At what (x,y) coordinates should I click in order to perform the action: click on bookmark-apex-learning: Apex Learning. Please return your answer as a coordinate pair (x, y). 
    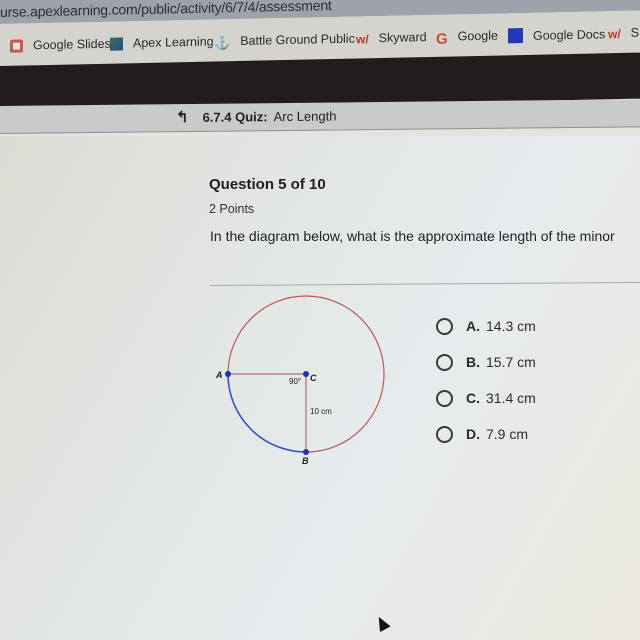
    Looking at the image, I should click on (162, 43).